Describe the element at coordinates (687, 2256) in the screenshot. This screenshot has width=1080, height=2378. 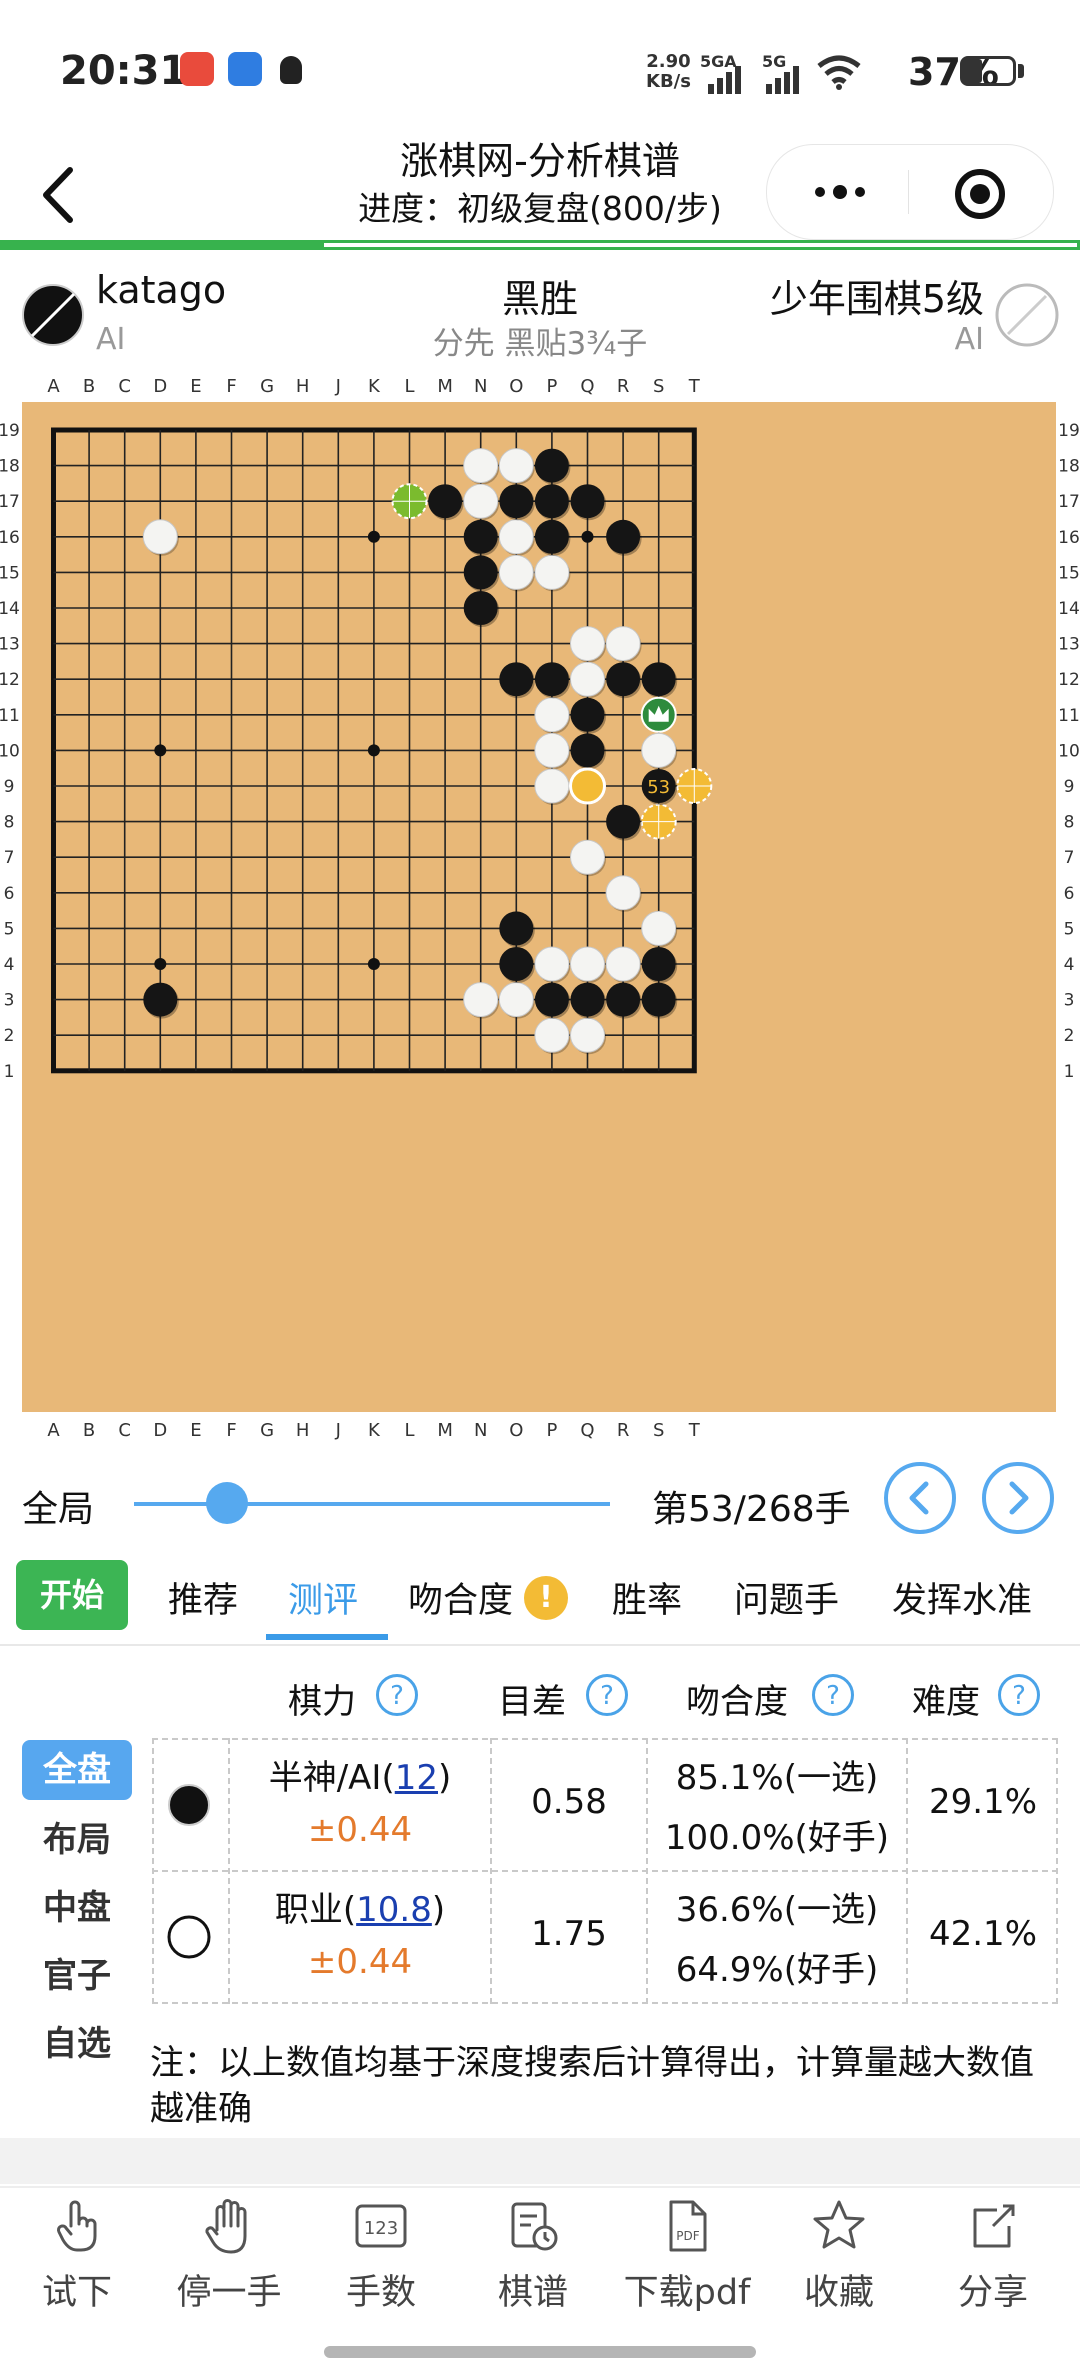
I see `download-pdf-button: PDF 下载pdf` at that location.